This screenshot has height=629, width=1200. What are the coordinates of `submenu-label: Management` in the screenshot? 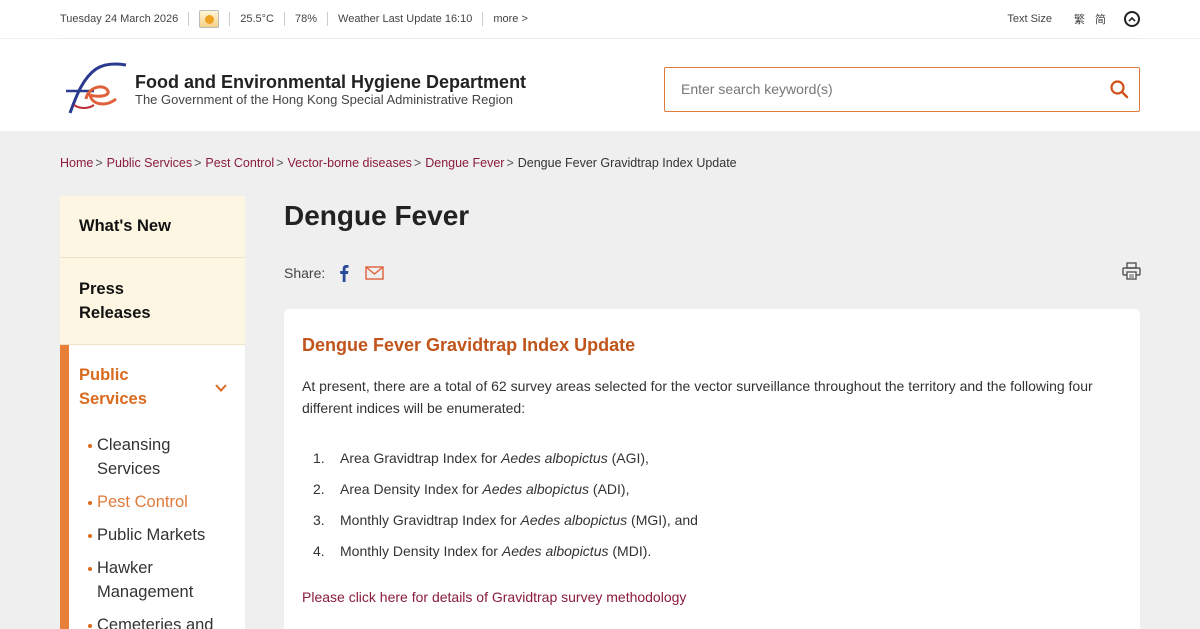 It's located at (145, 592).